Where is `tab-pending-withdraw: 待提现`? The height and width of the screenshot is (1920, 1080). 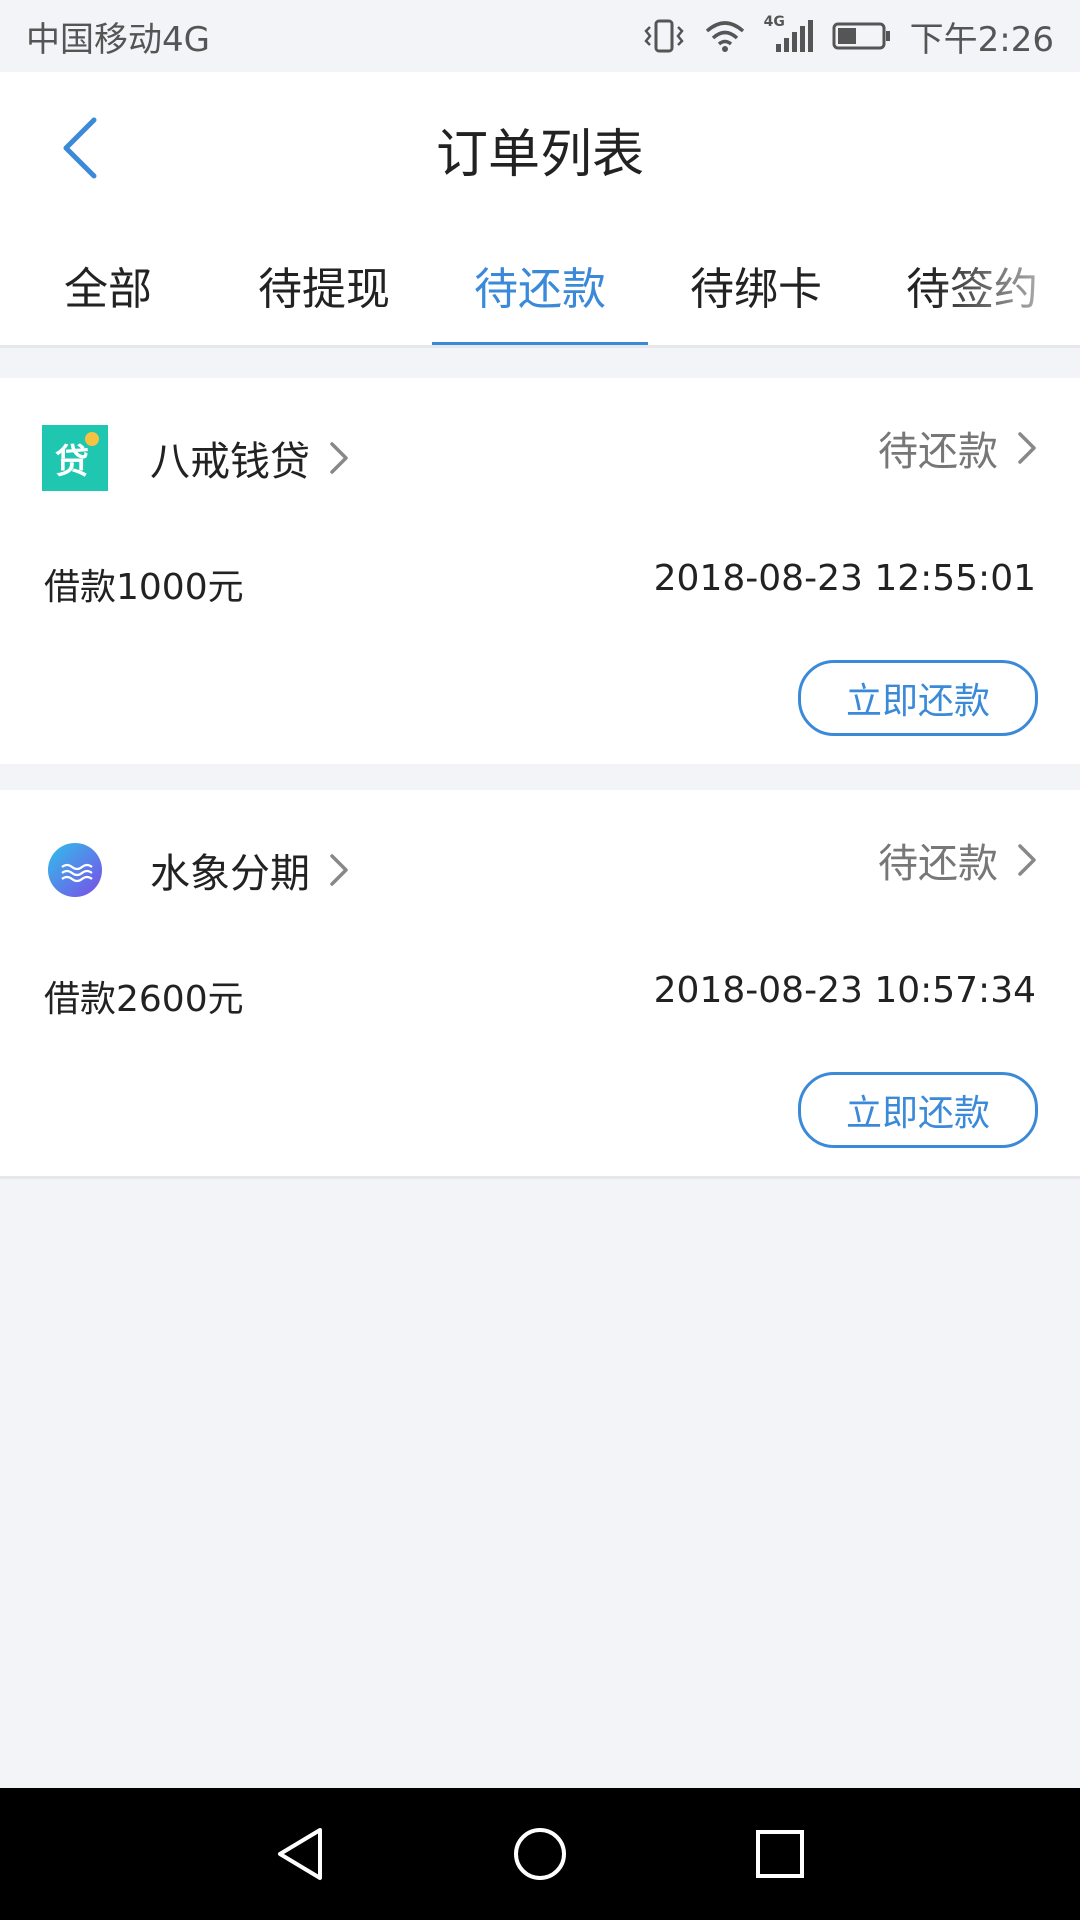
tab-pending-withdraw: 待提现 is located at coordinates (324, 284).